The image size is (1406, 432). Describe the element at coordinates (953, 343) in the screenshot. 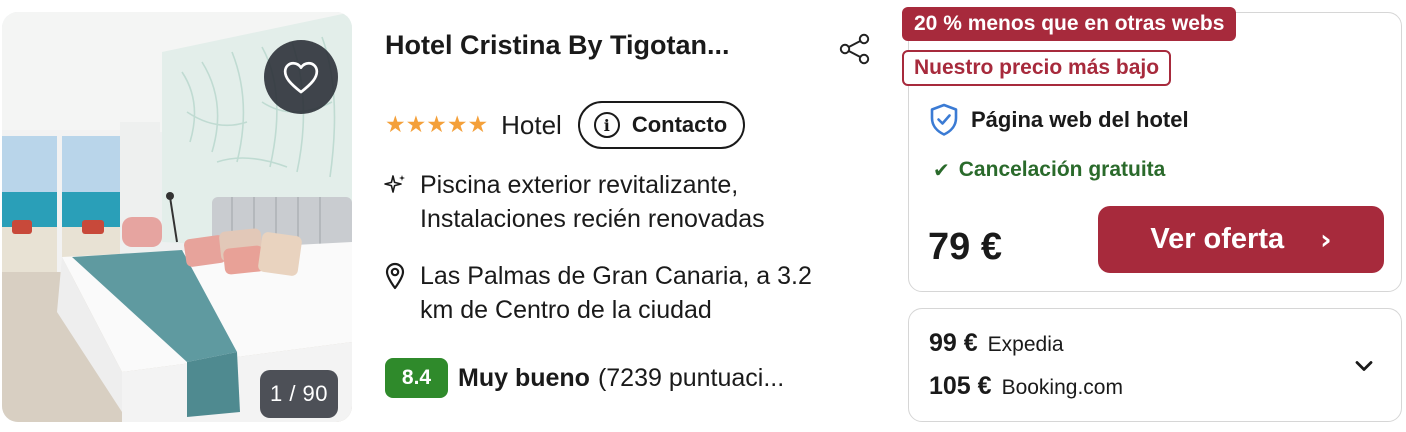

I see `alt-price: 99 €` at that location.